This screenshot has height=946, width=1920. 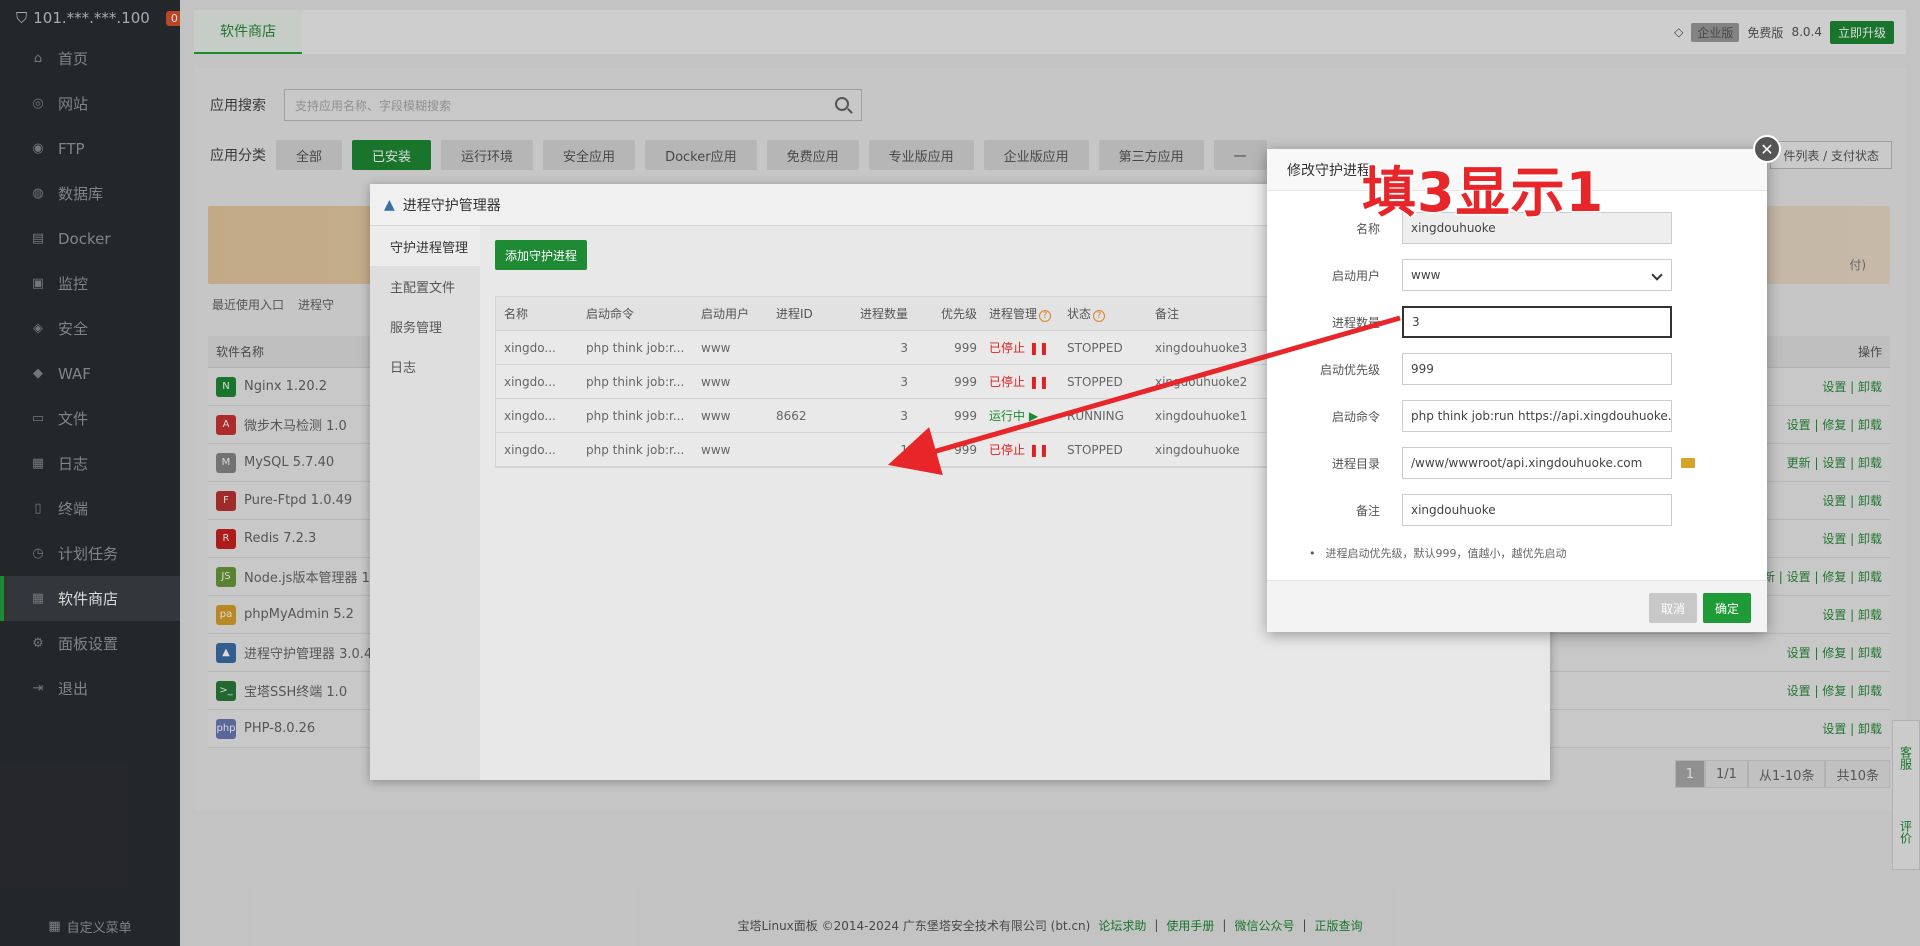 What do you see at coordinates (1482, 193) in the screenshot?
I see `annotation-text: 填3显示1` at bounding box center [1482, 193].